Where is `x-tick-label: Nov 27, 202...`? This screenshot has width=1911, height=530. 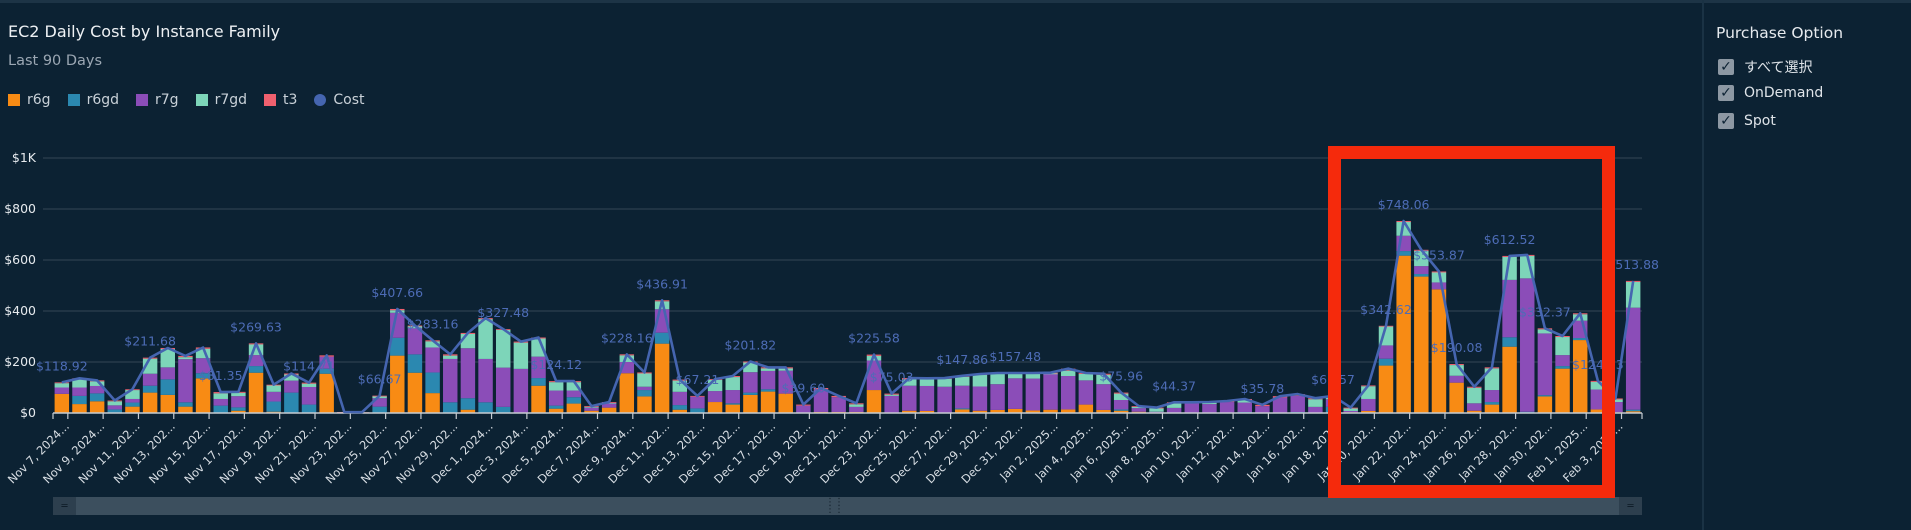
x-tick-label: Nov 27, 202... is located at coordinates (391, 452).